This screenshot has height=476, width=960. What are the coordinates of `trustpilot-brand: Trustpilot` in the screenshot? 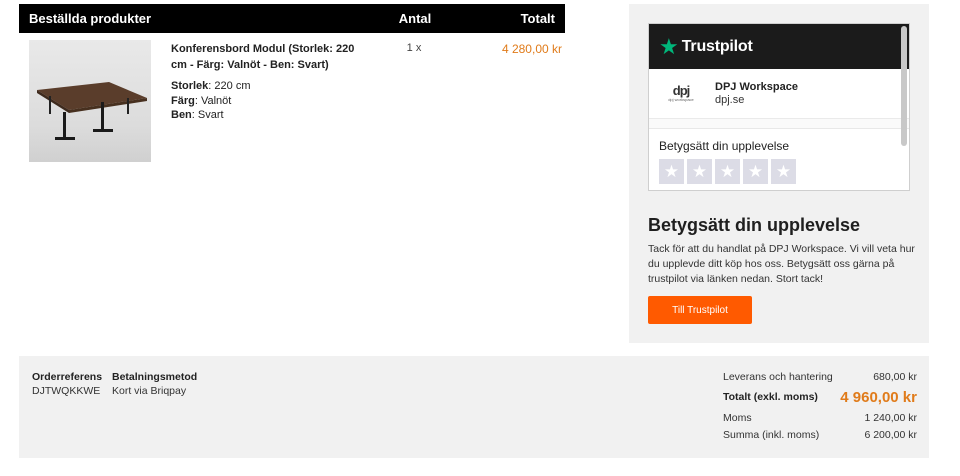 It's located at (717, 46).